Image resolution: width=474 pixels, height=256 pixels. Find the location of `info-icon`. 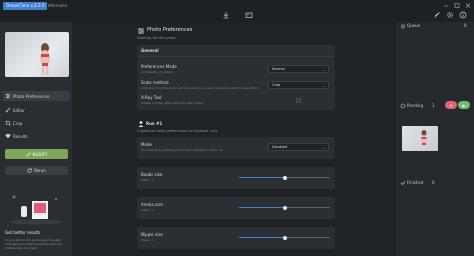

info-icon is located at coordinates (463, 15).